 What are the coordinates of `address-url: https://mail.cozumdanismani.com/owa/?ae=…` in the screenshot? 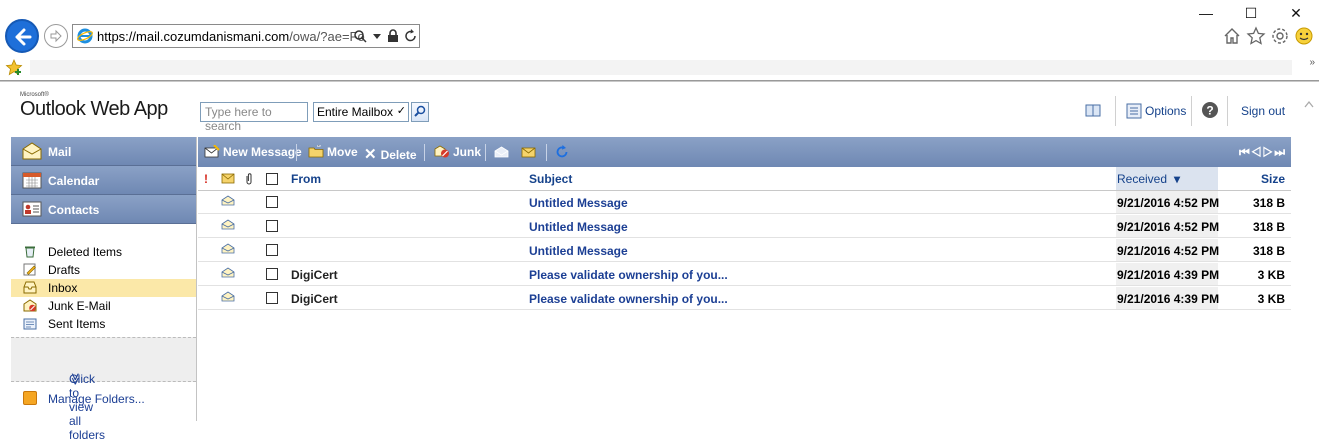 It's located at (231, 36).